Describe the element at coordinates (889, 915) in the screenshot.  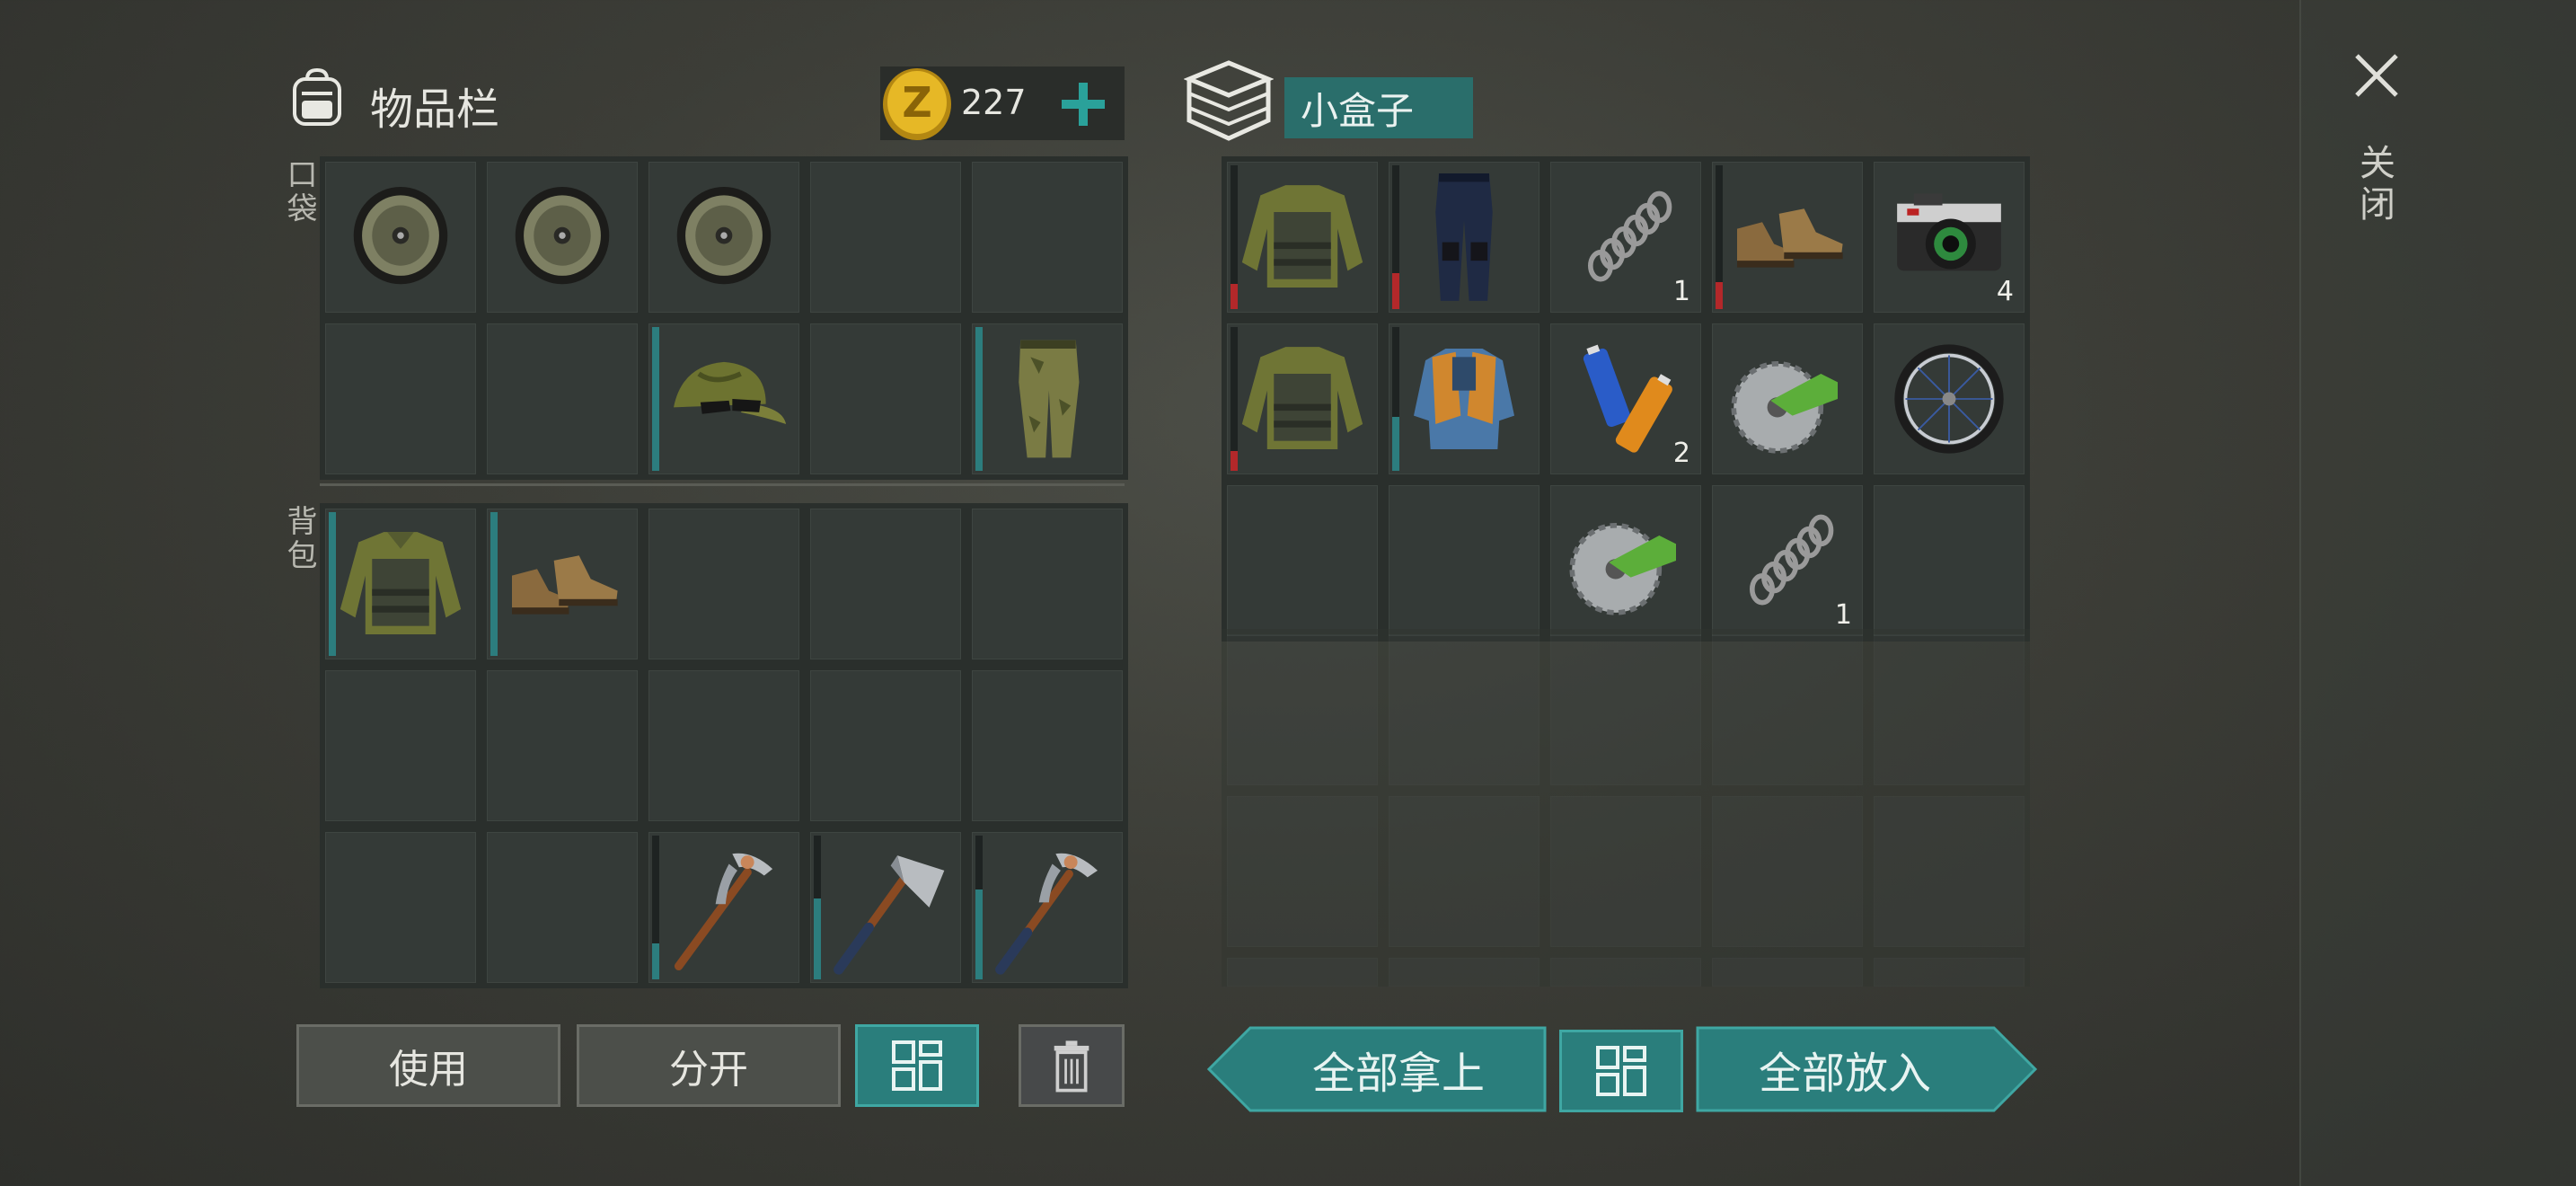
I see `hatchet-icon` at that location.